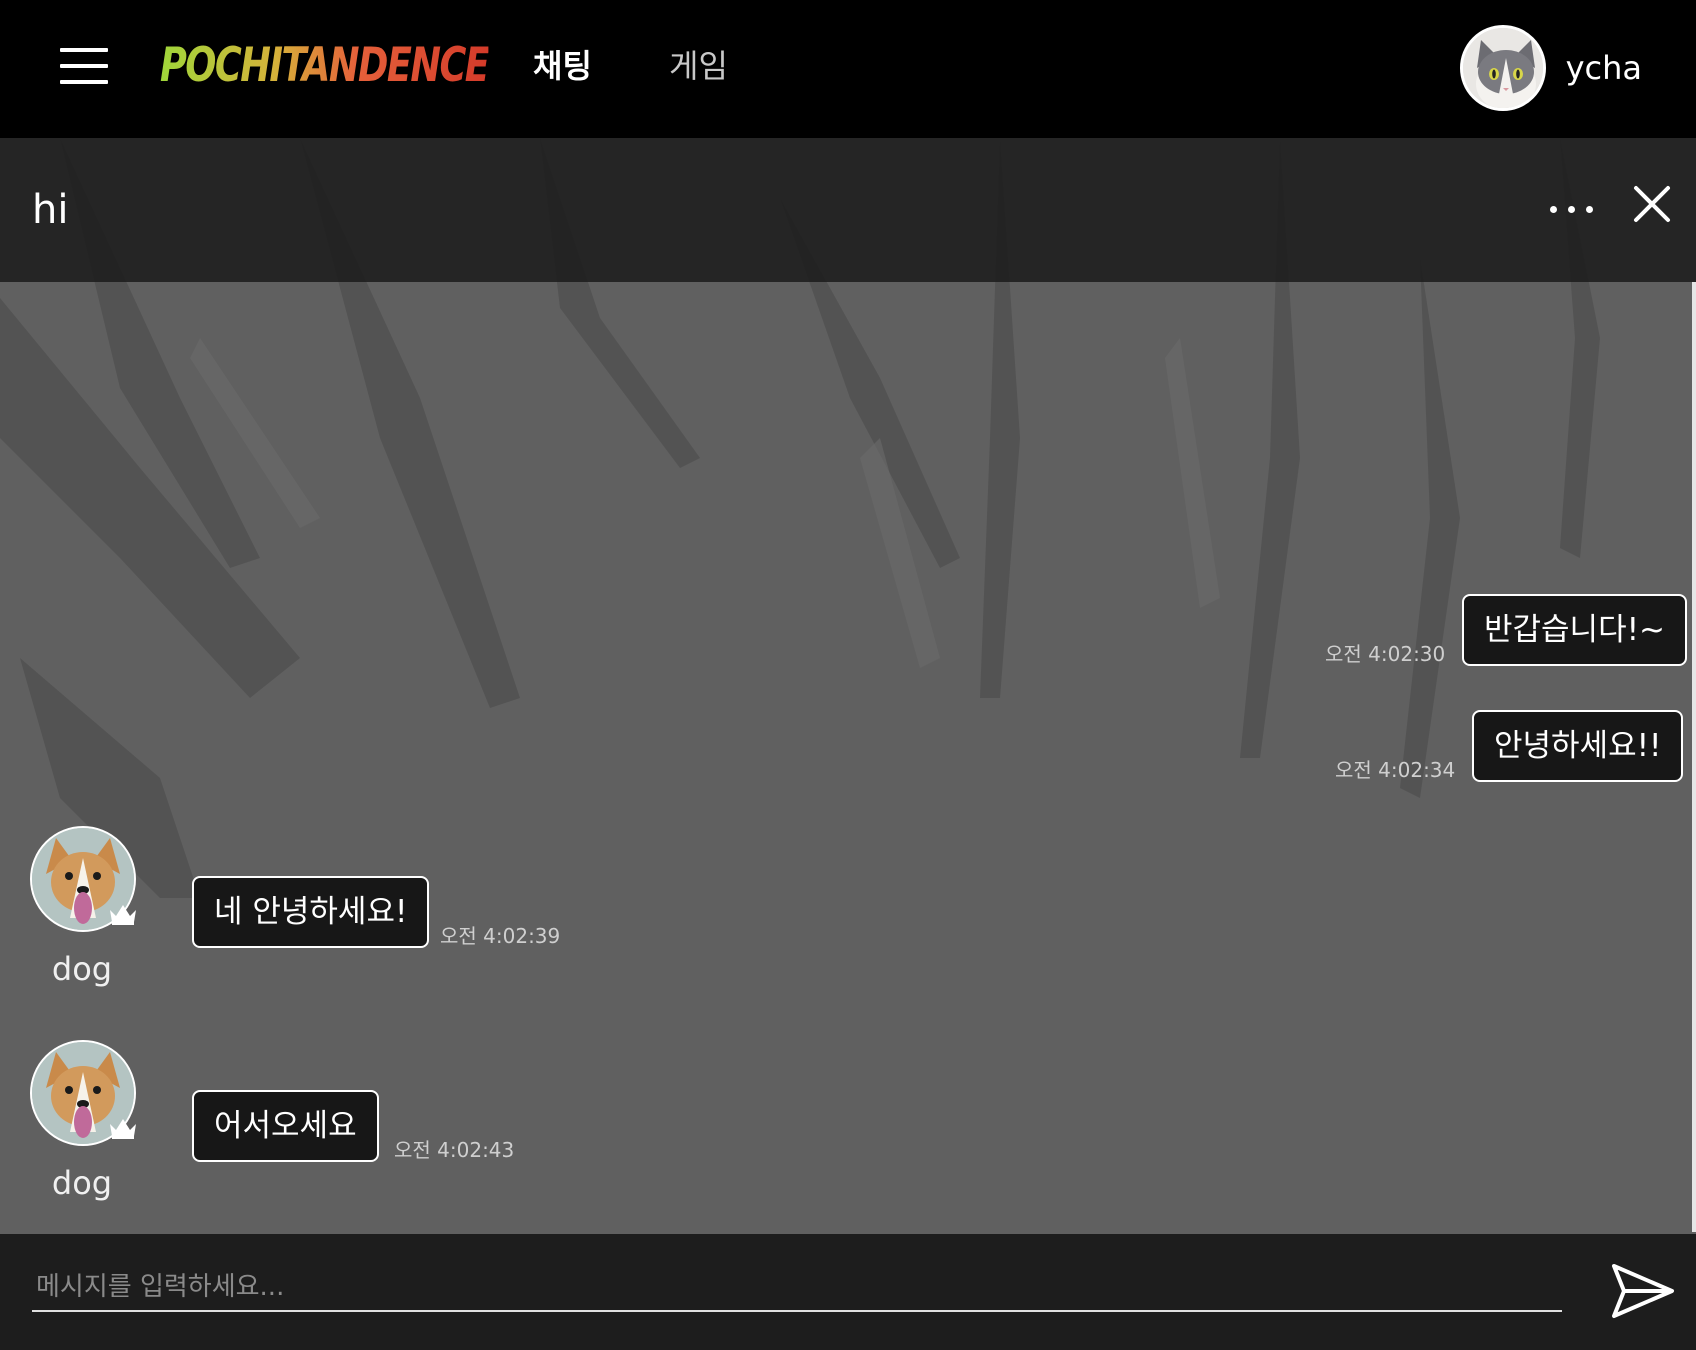 This screenshot has width=1696, height=1350. What do you see at coordinates (1603, 68) in the screenshot?
I see `user-name: ycha` at bounding box center [1603, 68].